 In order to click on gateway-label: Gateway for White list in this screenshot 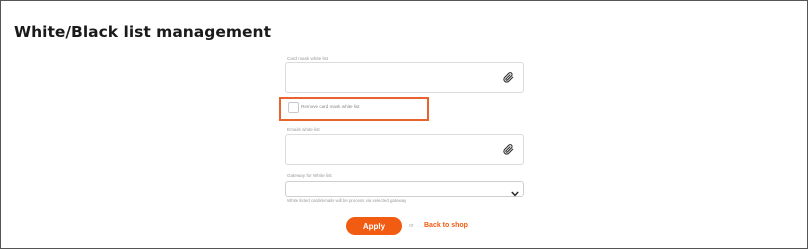, I will do `click(309, 175)`.